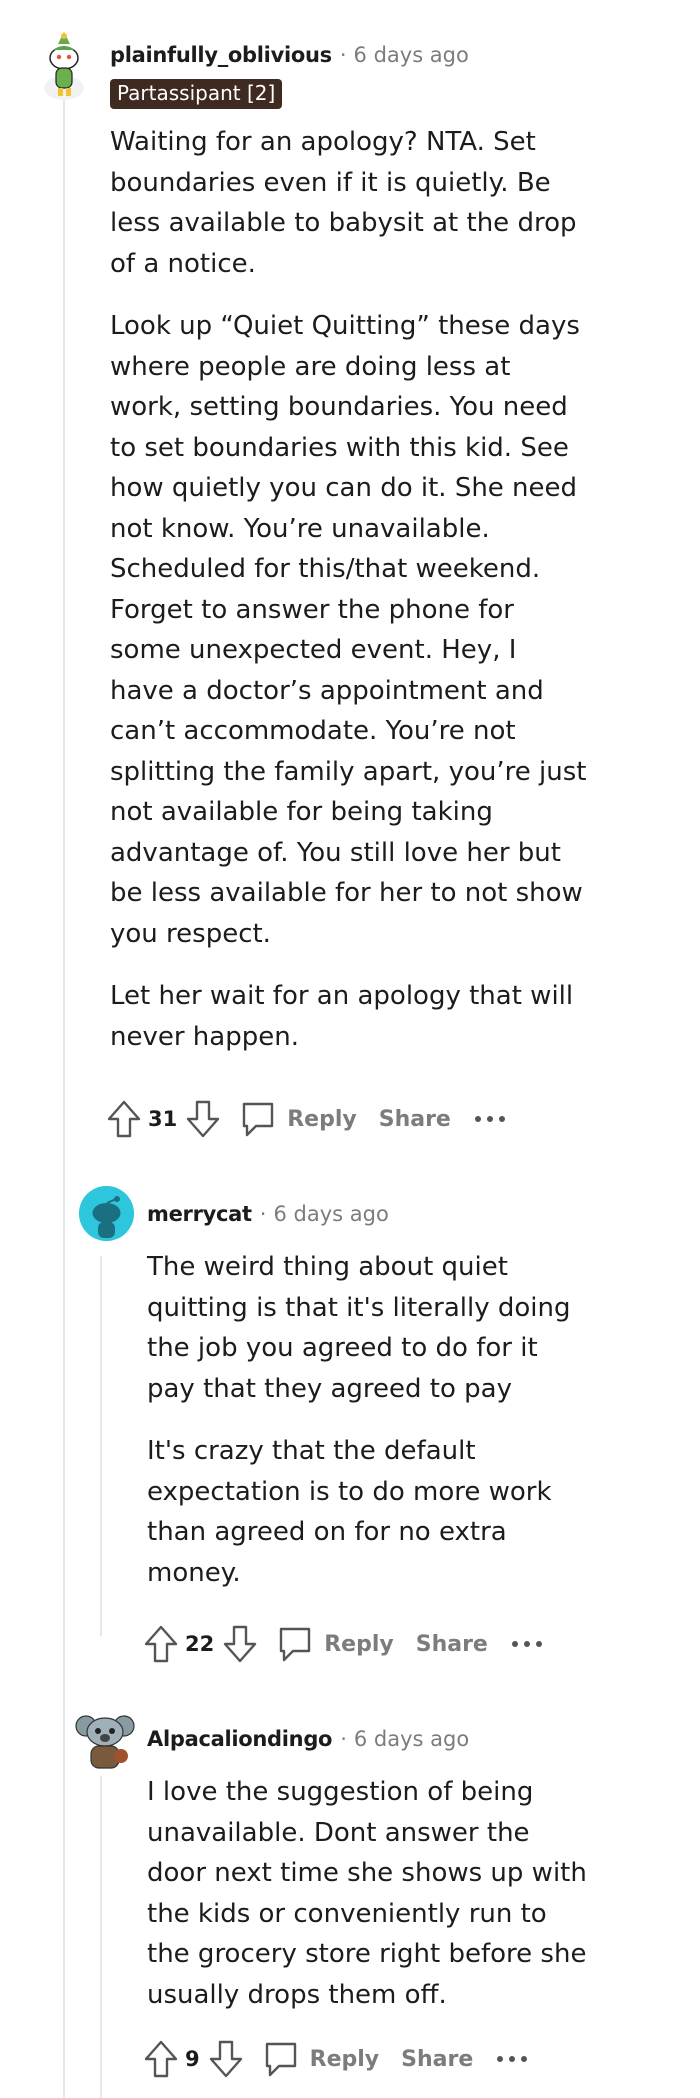  Describe the element at coordinates (199, 1214) in the screenshot. I see `username: merrycat` at that location.